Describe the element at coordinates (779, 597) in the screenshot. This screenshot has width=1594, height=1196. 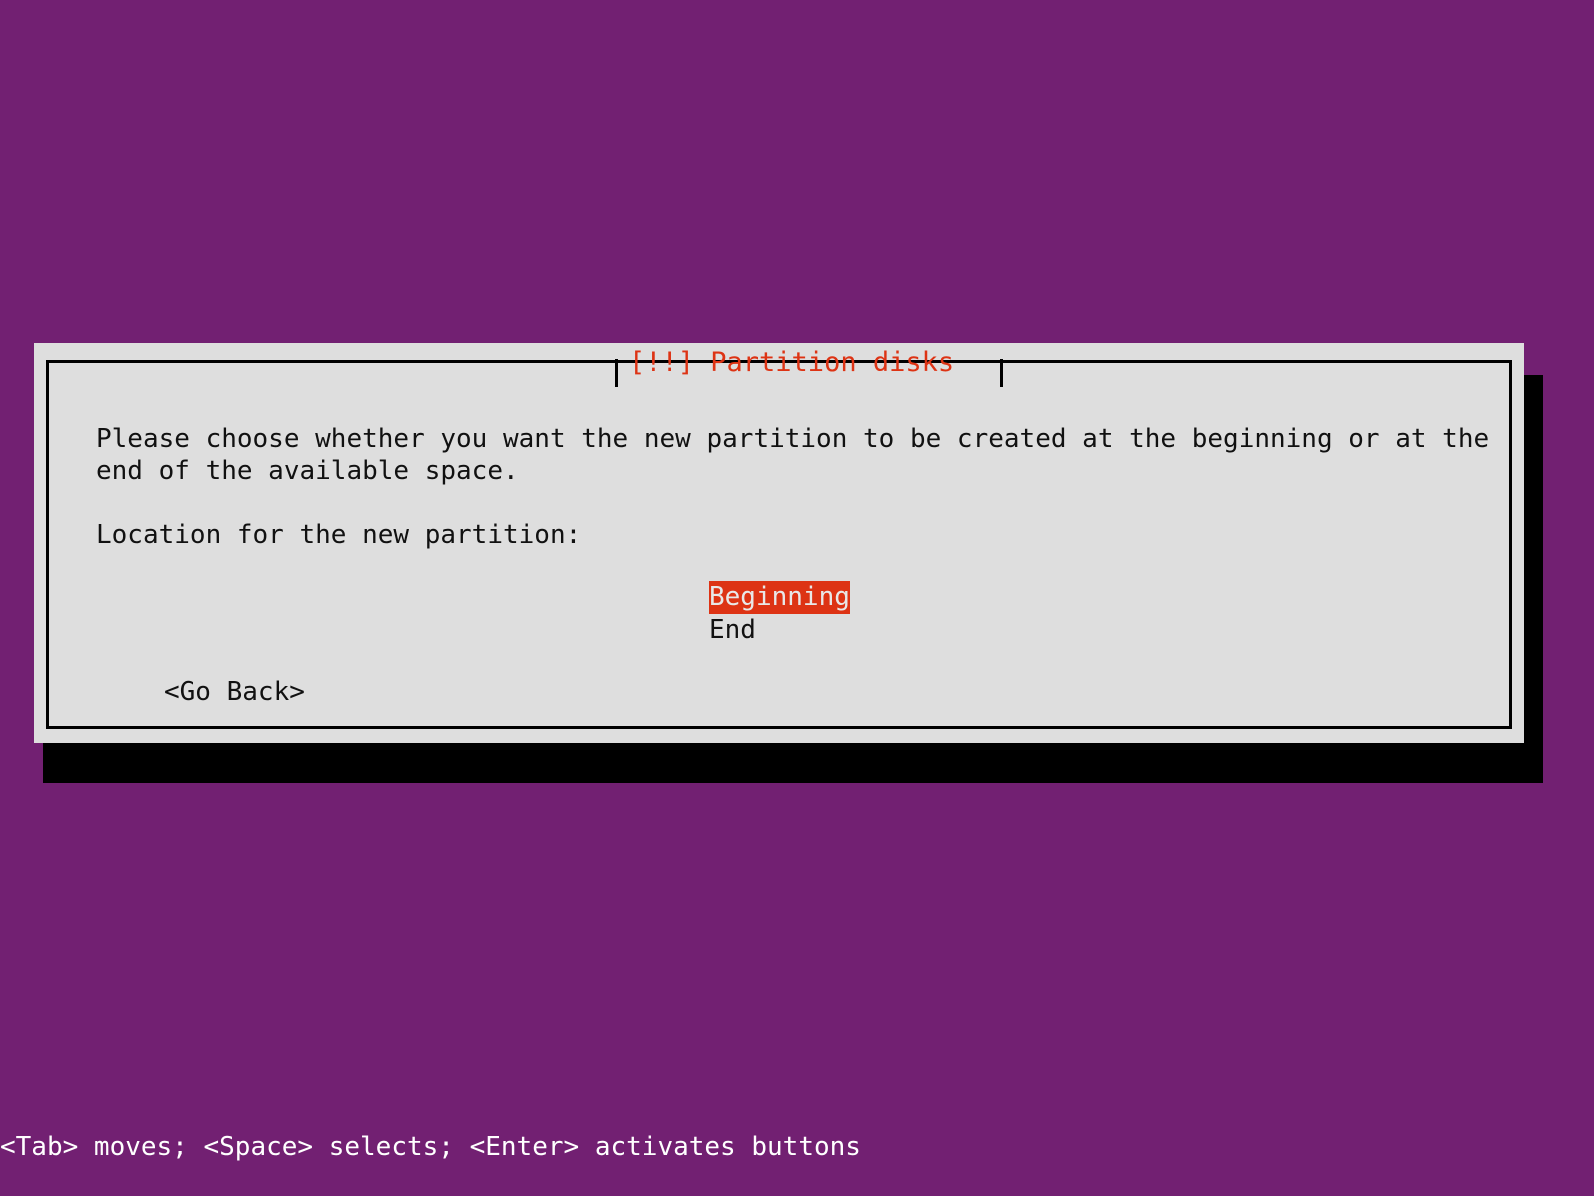
I see `choice-item-beginning: Beginning` at that location.